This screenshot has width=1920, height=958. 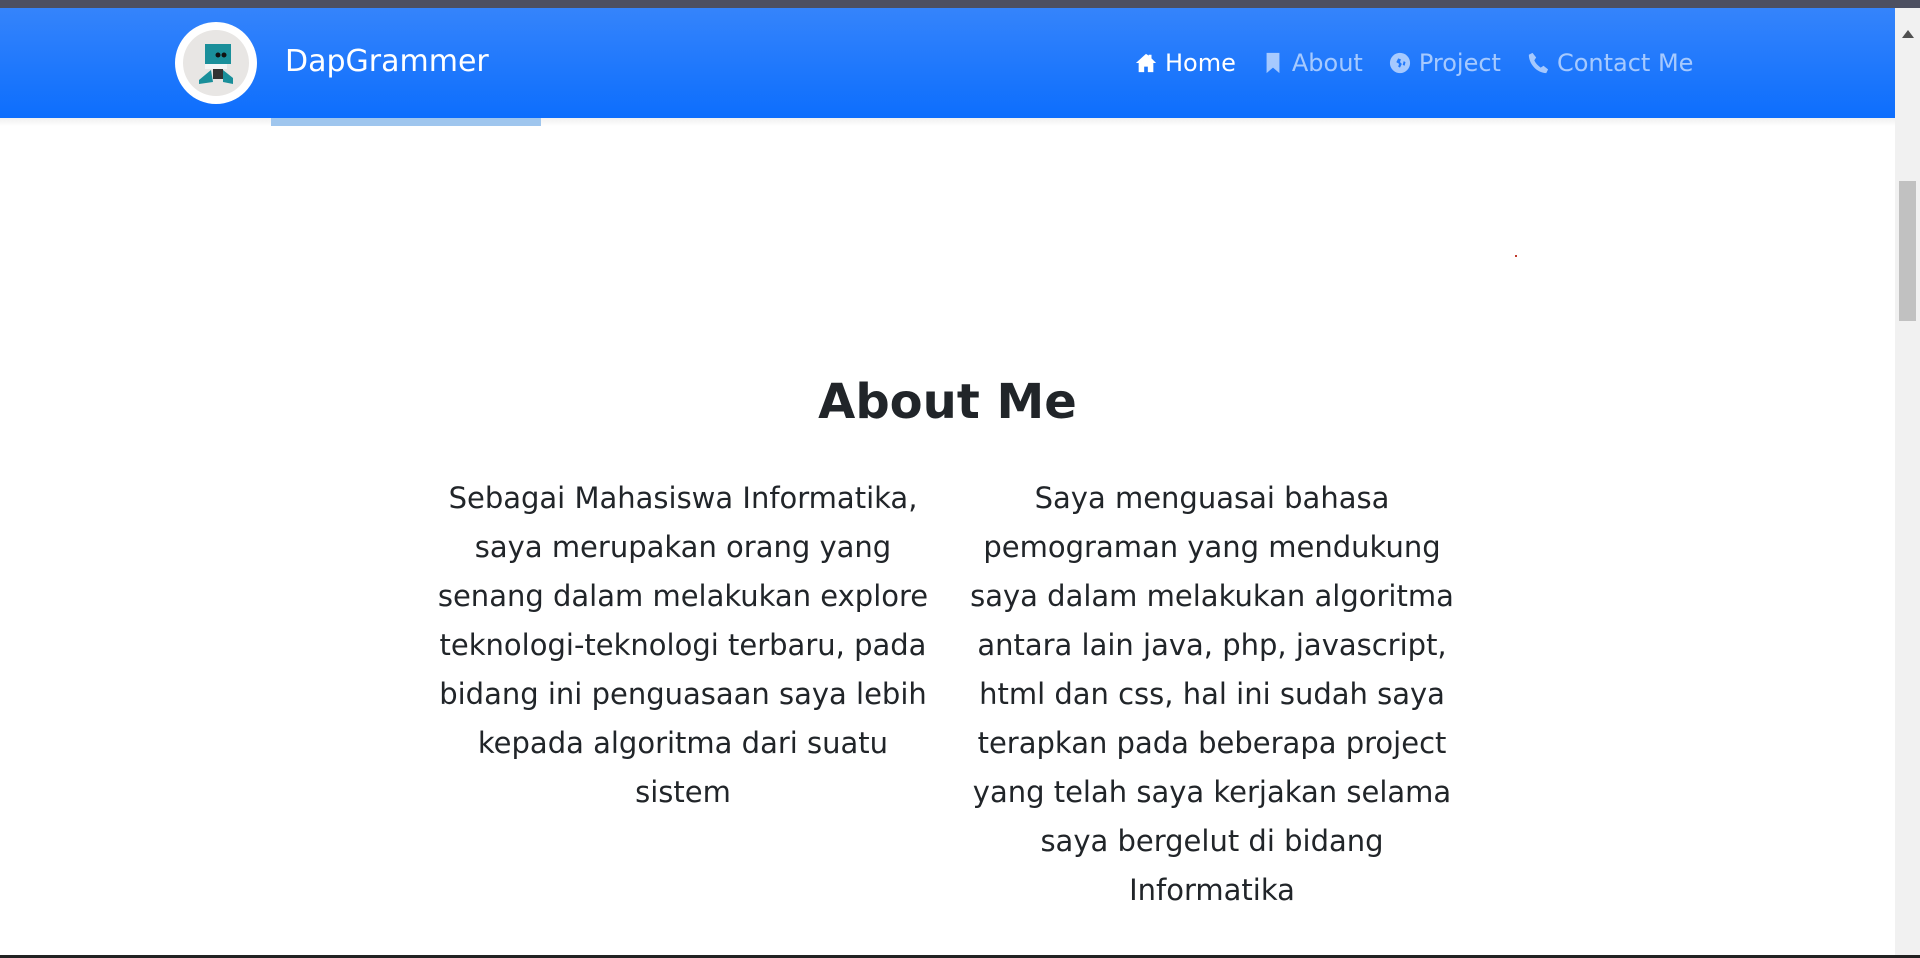 I want to click on nav-contact-label: Contact Me, so click(x=1625, y=63).